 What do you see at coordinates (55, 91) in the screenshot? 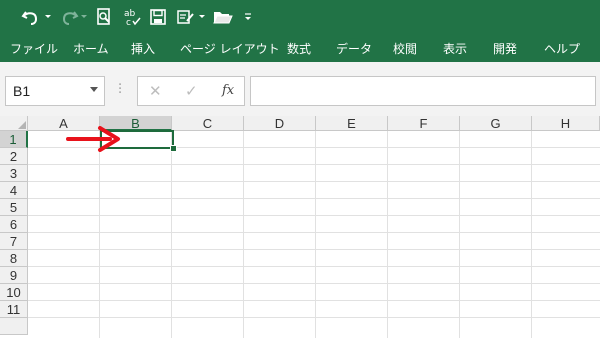
I see `name-box: B1` at bounding box center [55, 91].